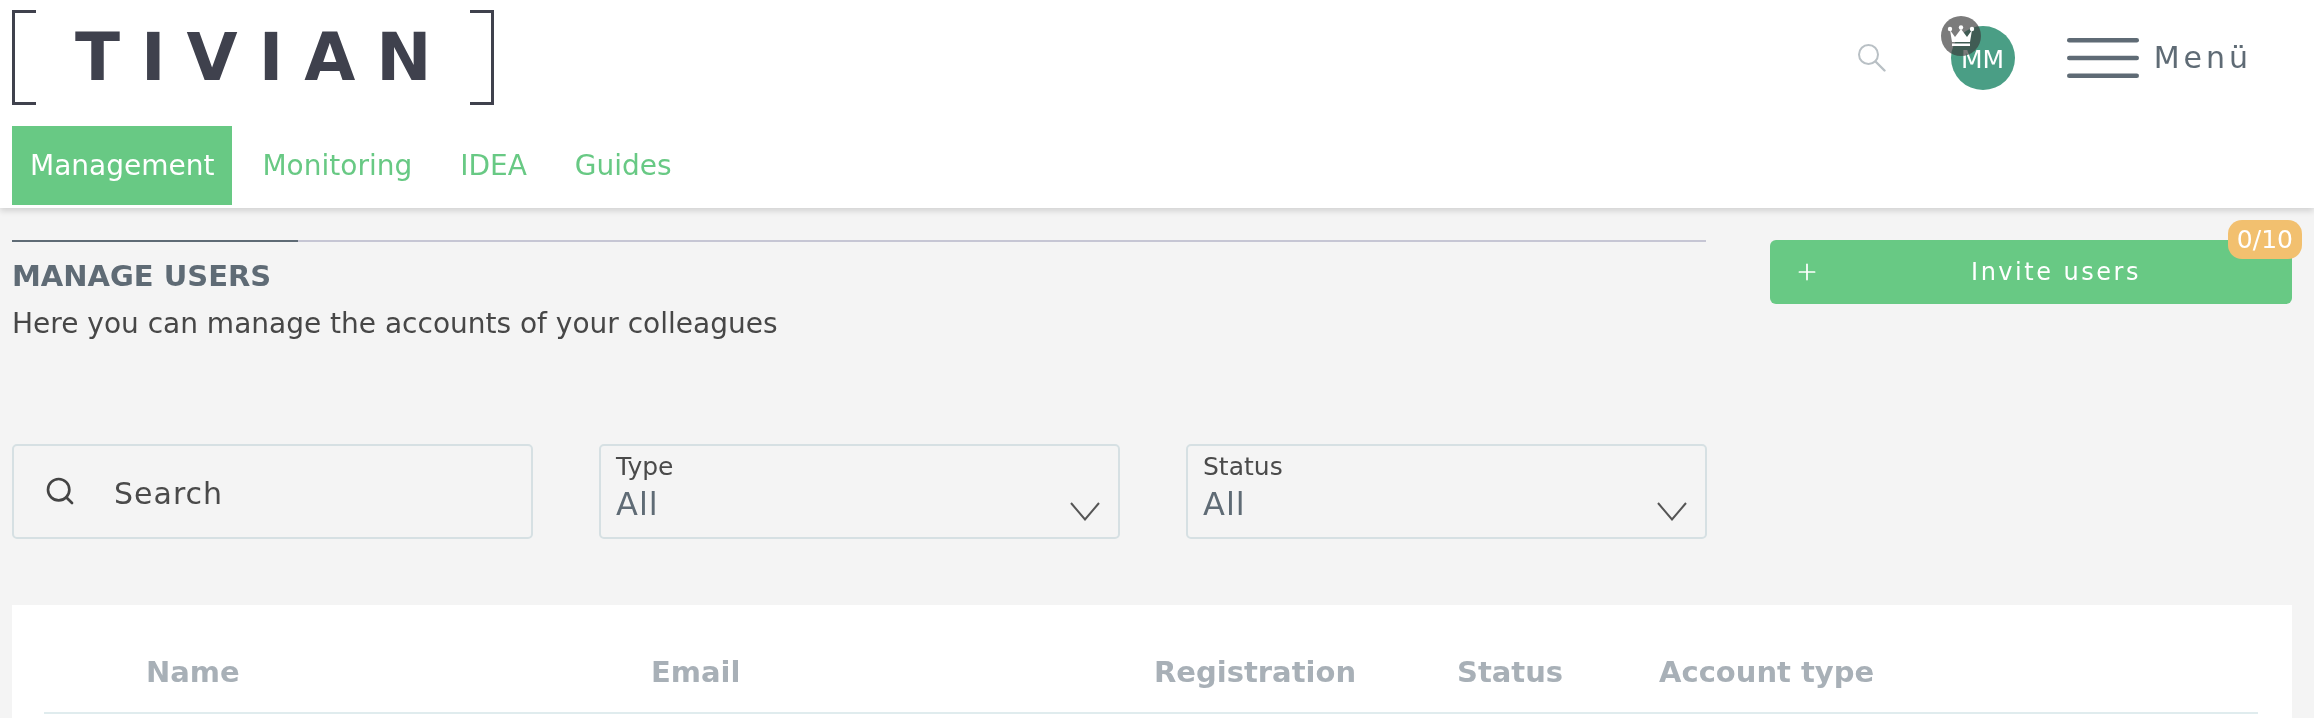 This screenshot has height=718, width=2314. What do you see at coordinates (122, 165) in the screenshot?
I see `nav-tab: Management` at bounding box center [122, 165].